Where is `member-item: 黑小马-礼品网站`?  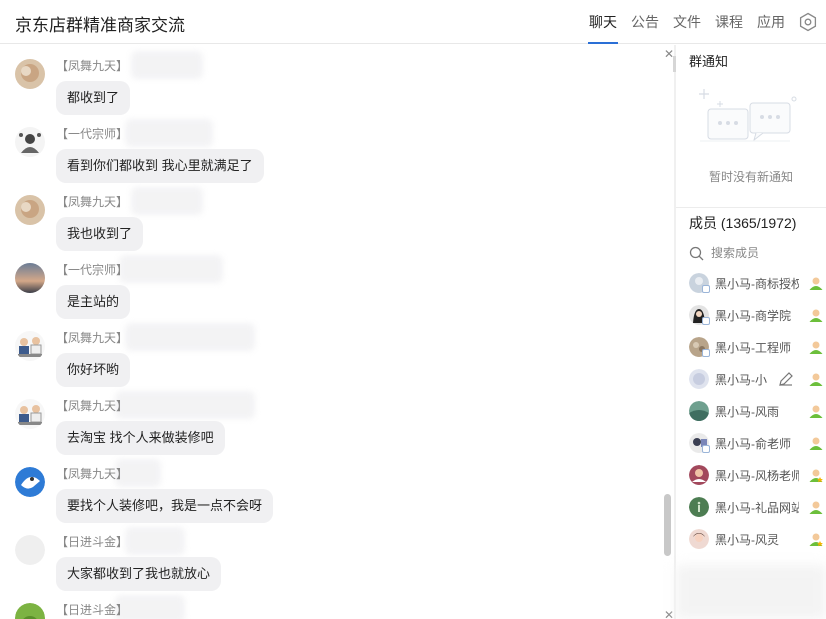
member-item: 黑小马-礼品网站 is located at coordinates (757, 507).